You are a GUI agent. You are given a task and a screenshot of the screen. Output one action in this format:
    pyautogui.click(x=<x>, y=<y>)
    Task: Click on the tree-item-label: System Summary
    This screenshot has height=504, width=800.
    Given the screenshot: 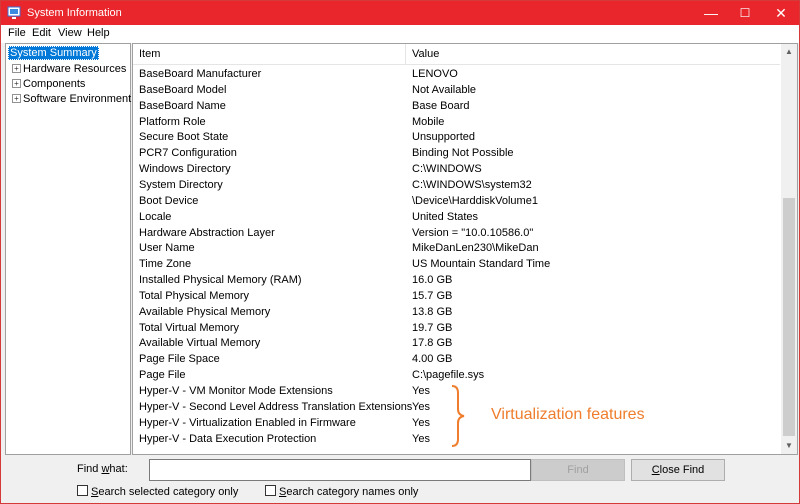 What is the action you would take?
    pyautogui.click(x=53, y=53)
    